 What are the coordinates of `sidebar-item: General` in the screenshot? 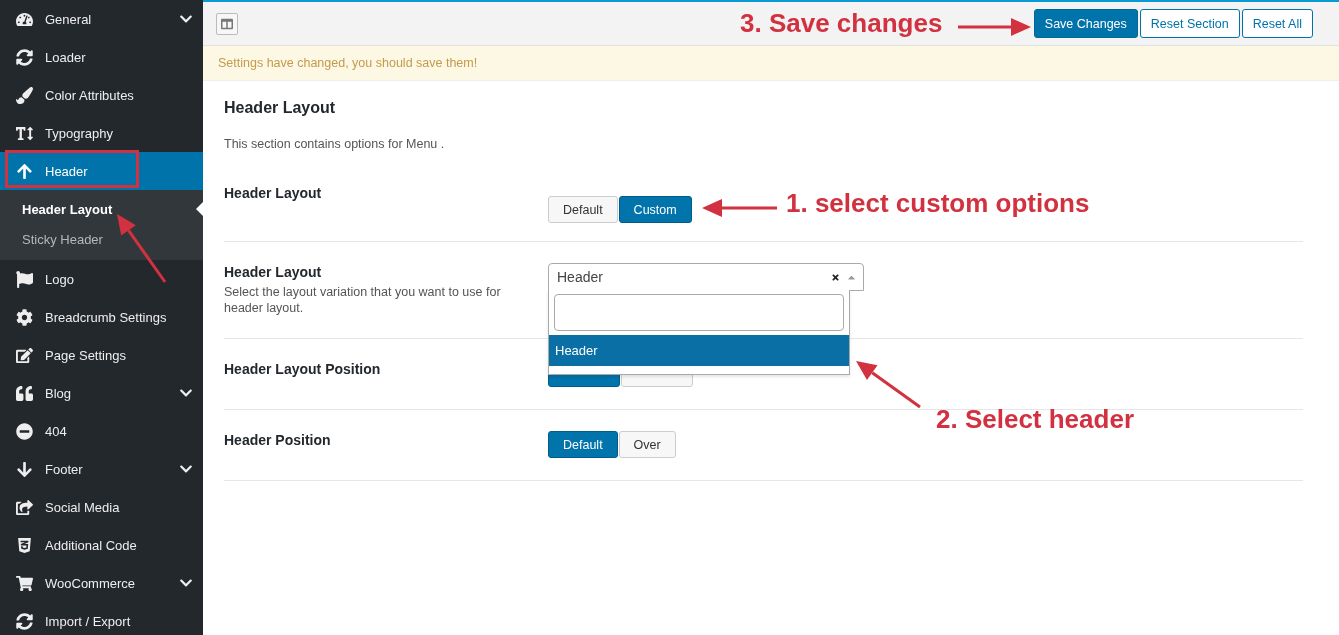 It's located at (101, 19).